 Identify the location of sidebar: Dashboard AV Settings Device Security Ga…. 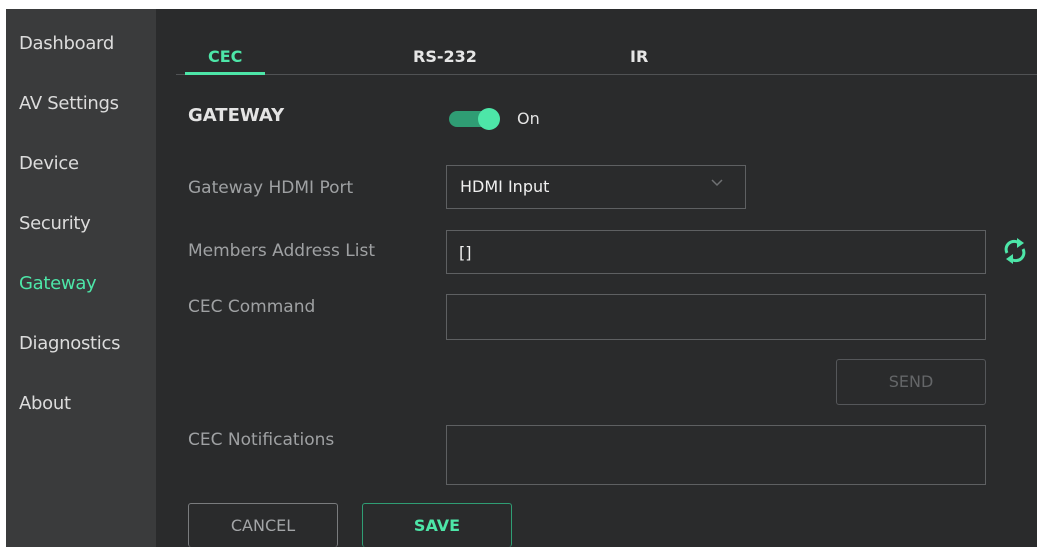
(81, 278).